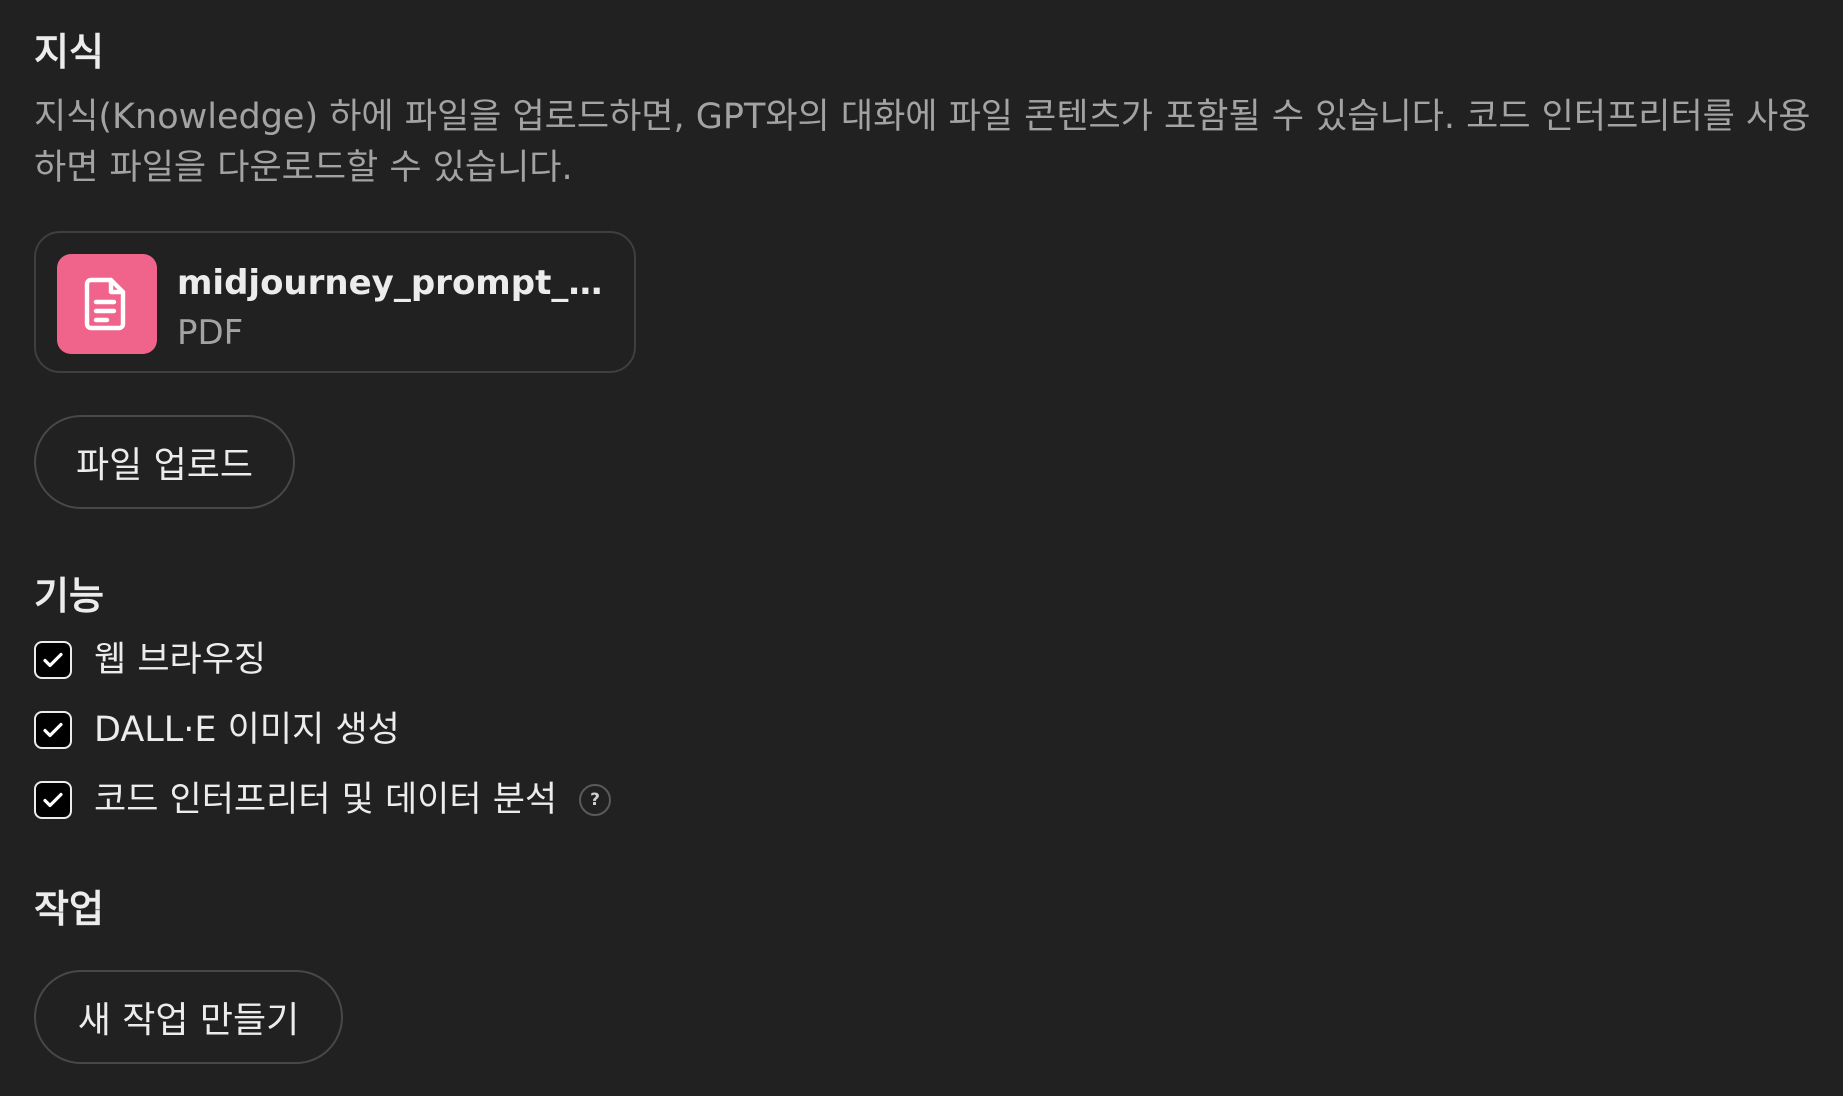 Image resolution: width=1843 pixels, height=1096 pixels. Describe the element at coordinates (326, 799) in the screenshot. I see `capability-label: 코드 인터프리터 및 데이터 분석` at that location.